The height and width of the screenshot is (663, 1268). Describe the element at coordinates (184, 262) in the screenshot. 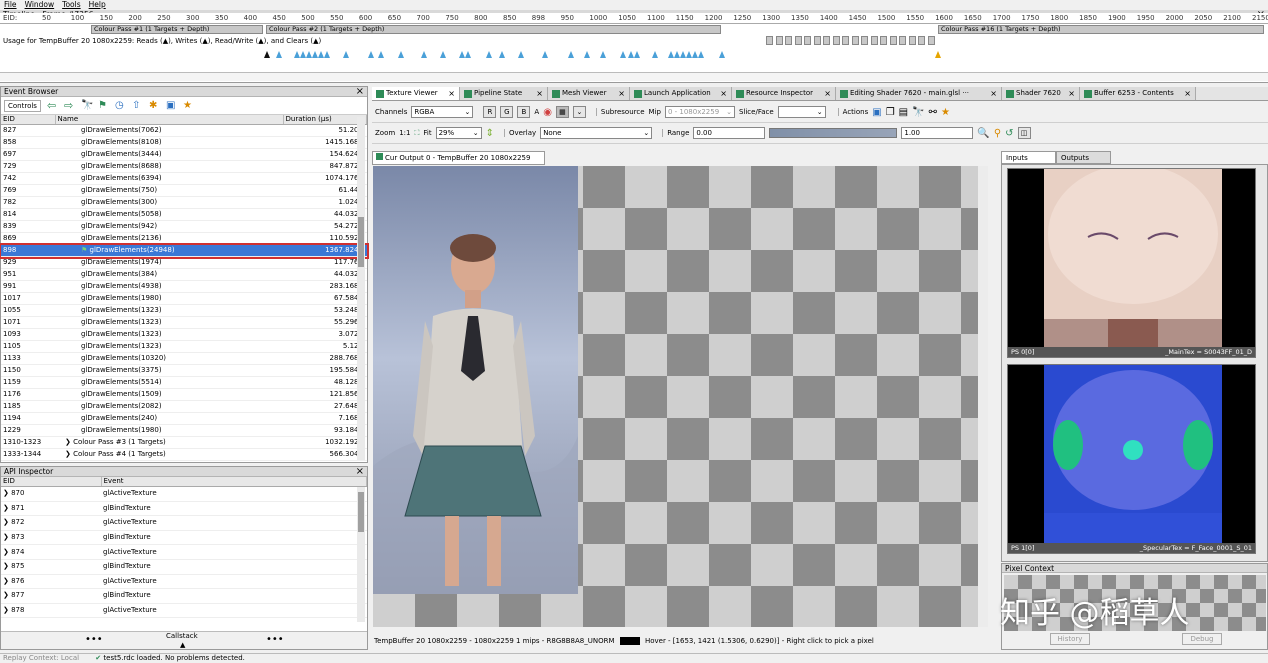

I see `table-row: 929 glDrawElements(1974) 117.76` at that location.